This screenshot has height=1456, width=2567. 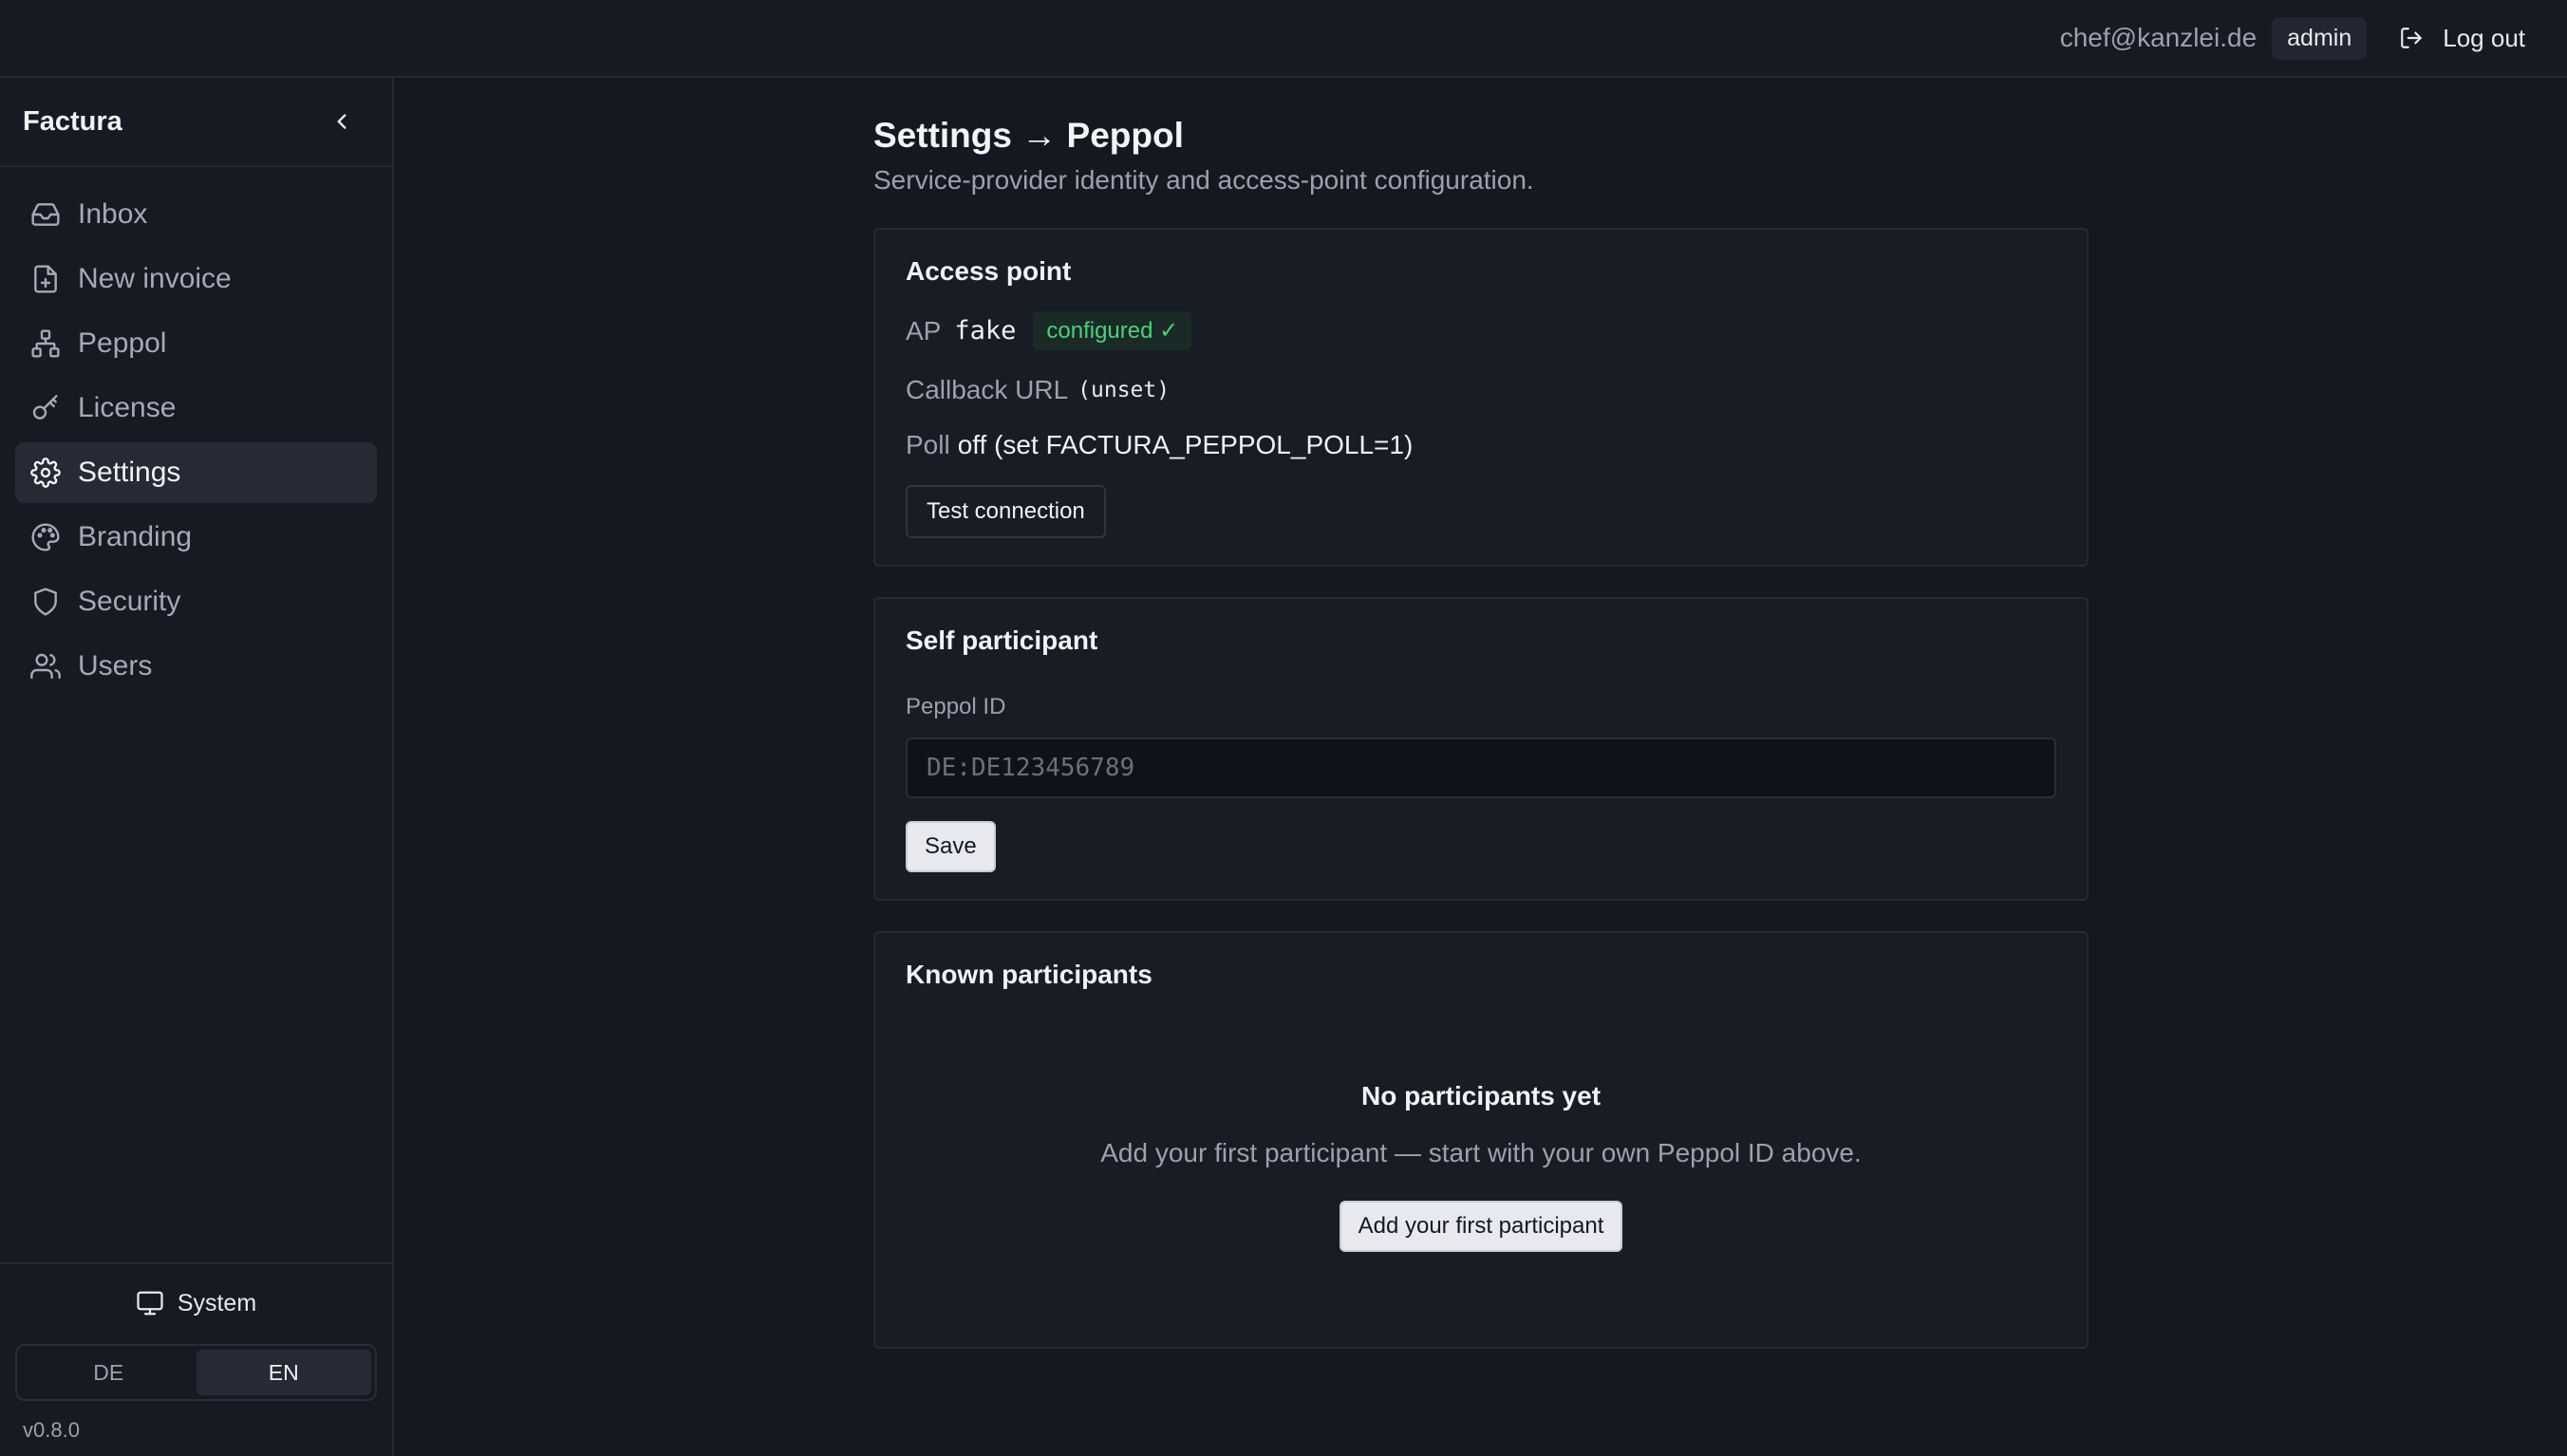 I want to click on network-icon, so click(x=45, y=343).